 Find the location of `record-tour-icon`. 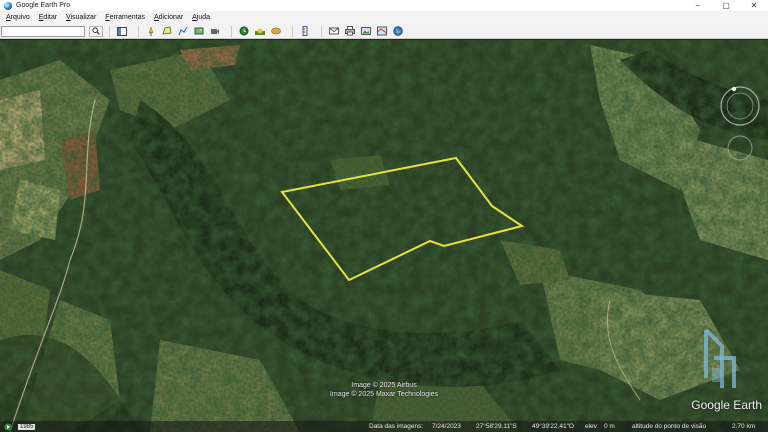

record-tour-icon is located at coordinates (215, 31).